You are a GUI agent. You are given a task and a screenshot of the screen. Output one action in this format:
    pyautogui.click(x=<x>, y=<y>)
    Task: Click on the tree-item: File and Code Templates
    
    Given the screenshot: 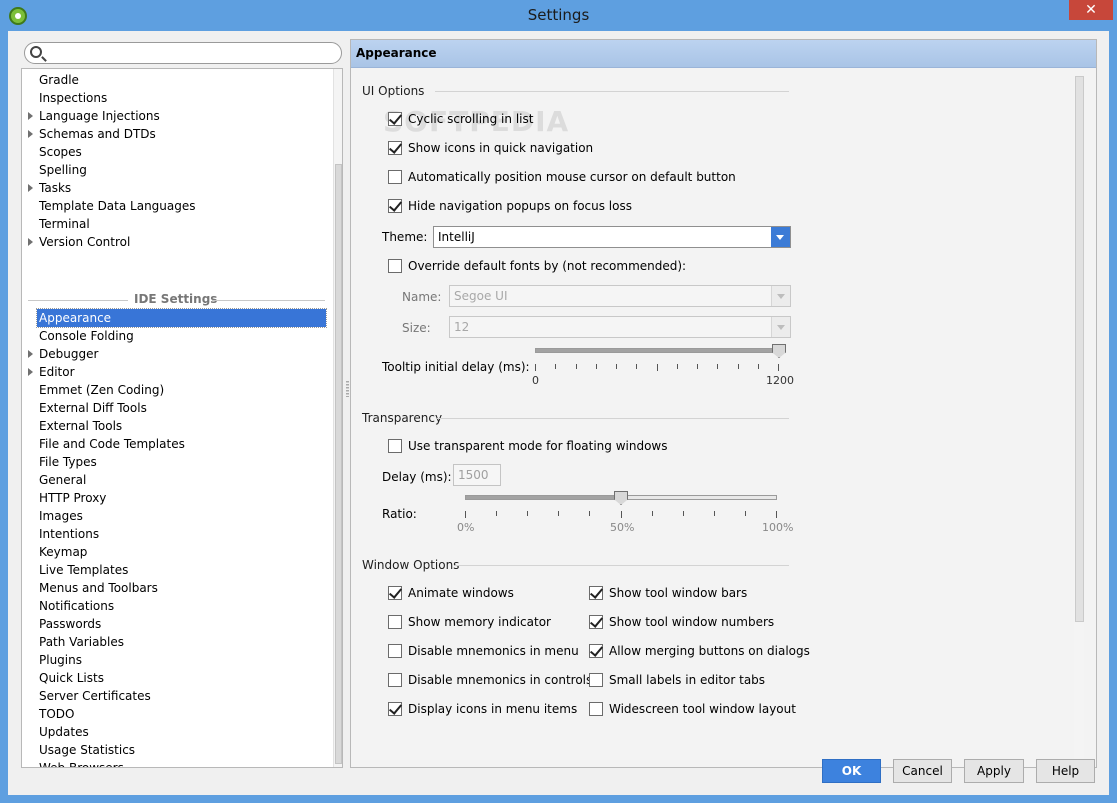 What is the action you would take?
    pyautogui.click(x=174, y=444)
    